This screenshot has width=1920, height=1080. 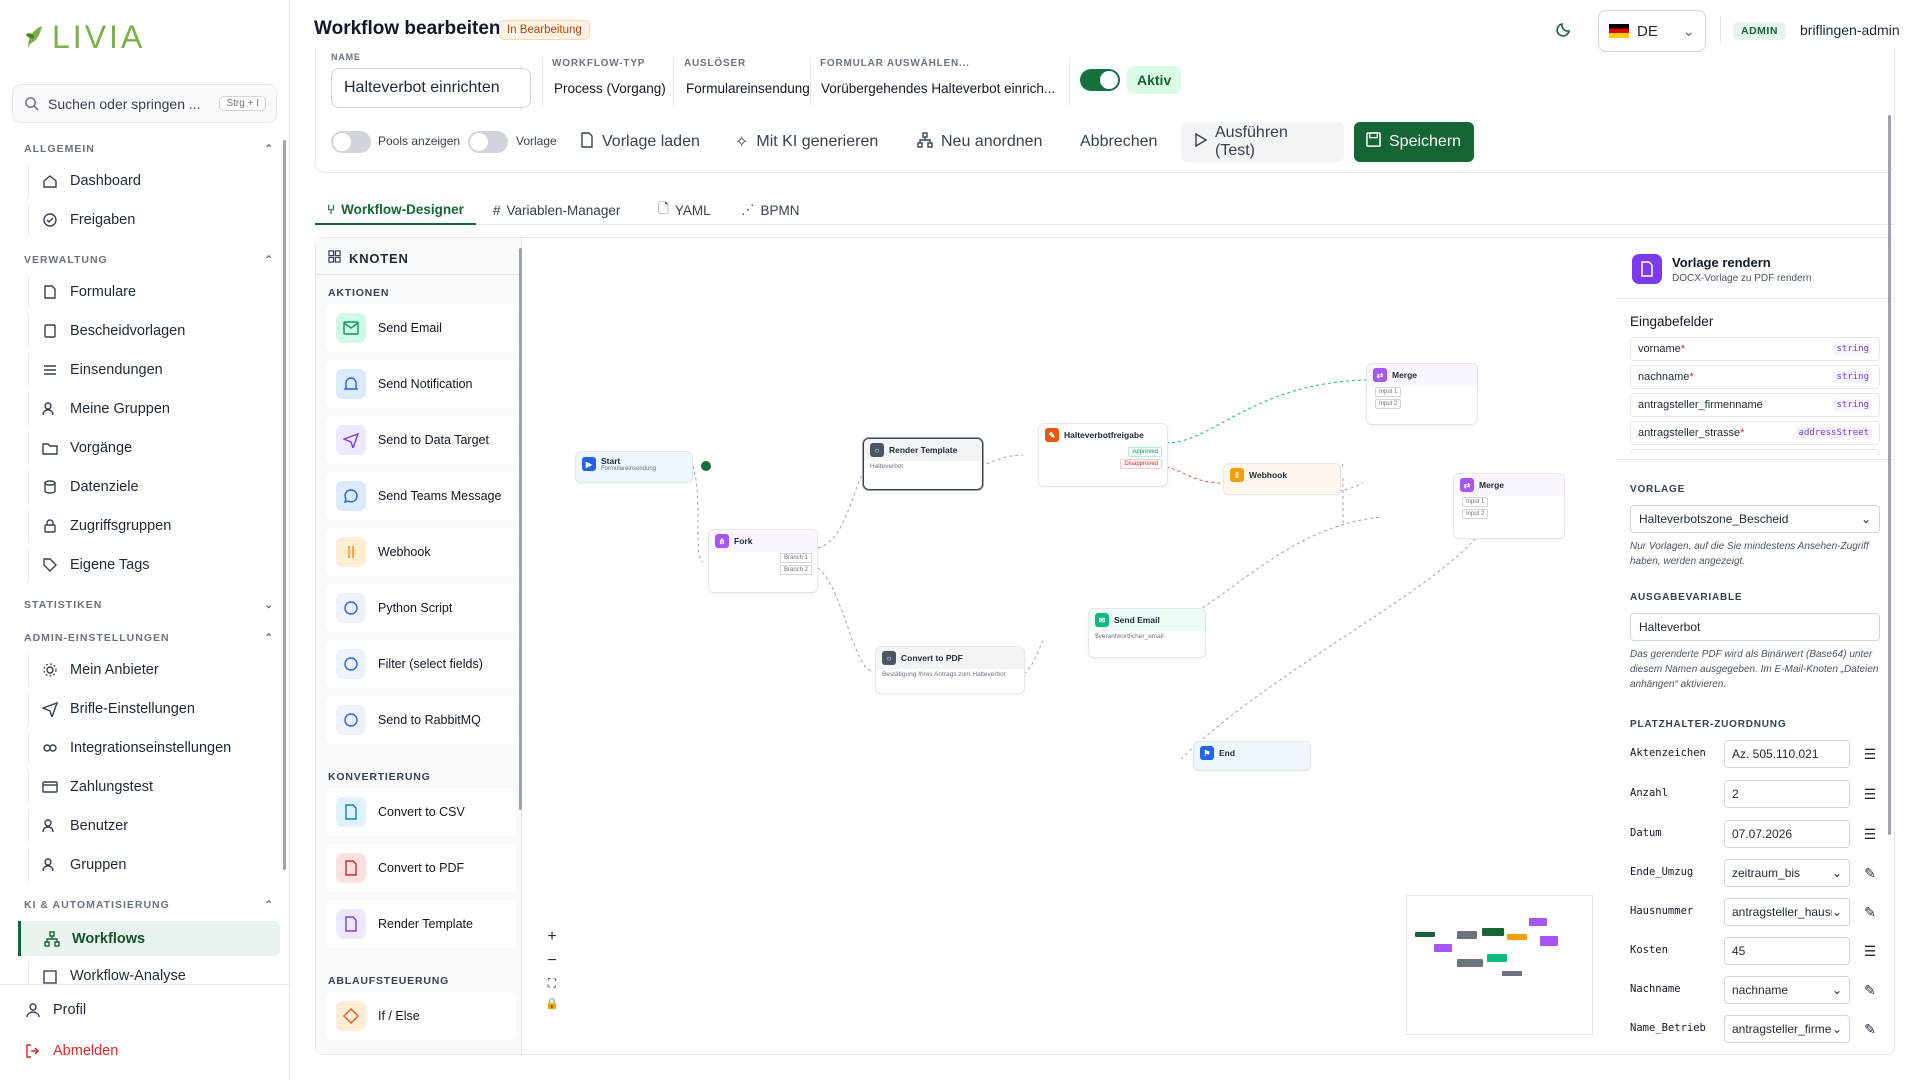 I want to click on section-statistiken: STATISTIKEN ⌄, so click(x=149, y=605).